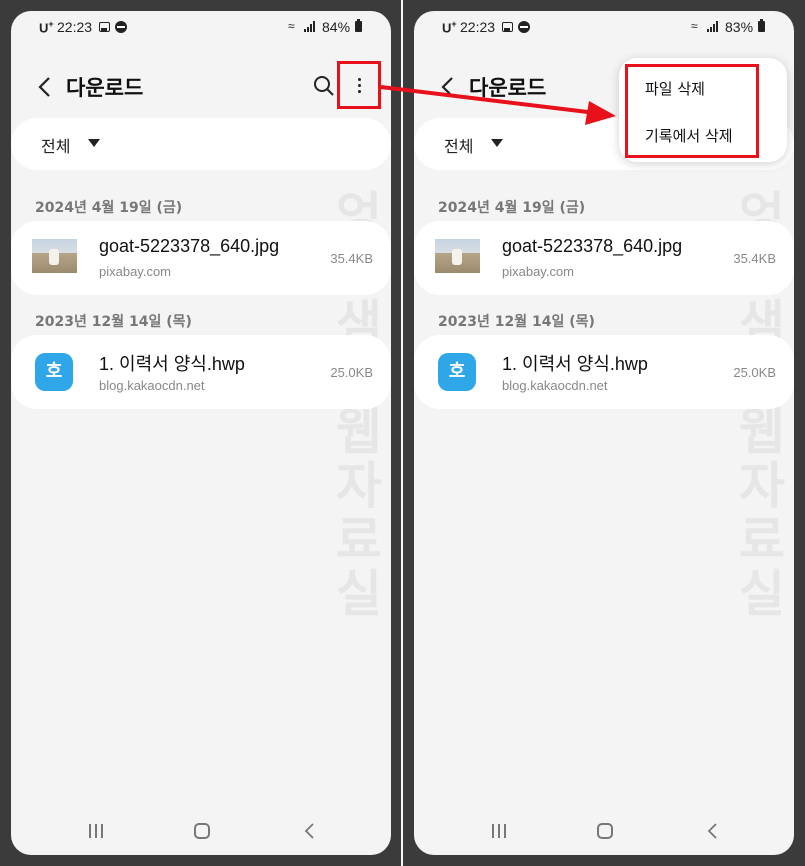  What do you see at coordinates (201, 144) in the screenshot?
I see `filter-dropdown: 전체` at bounding box center [201, 144].